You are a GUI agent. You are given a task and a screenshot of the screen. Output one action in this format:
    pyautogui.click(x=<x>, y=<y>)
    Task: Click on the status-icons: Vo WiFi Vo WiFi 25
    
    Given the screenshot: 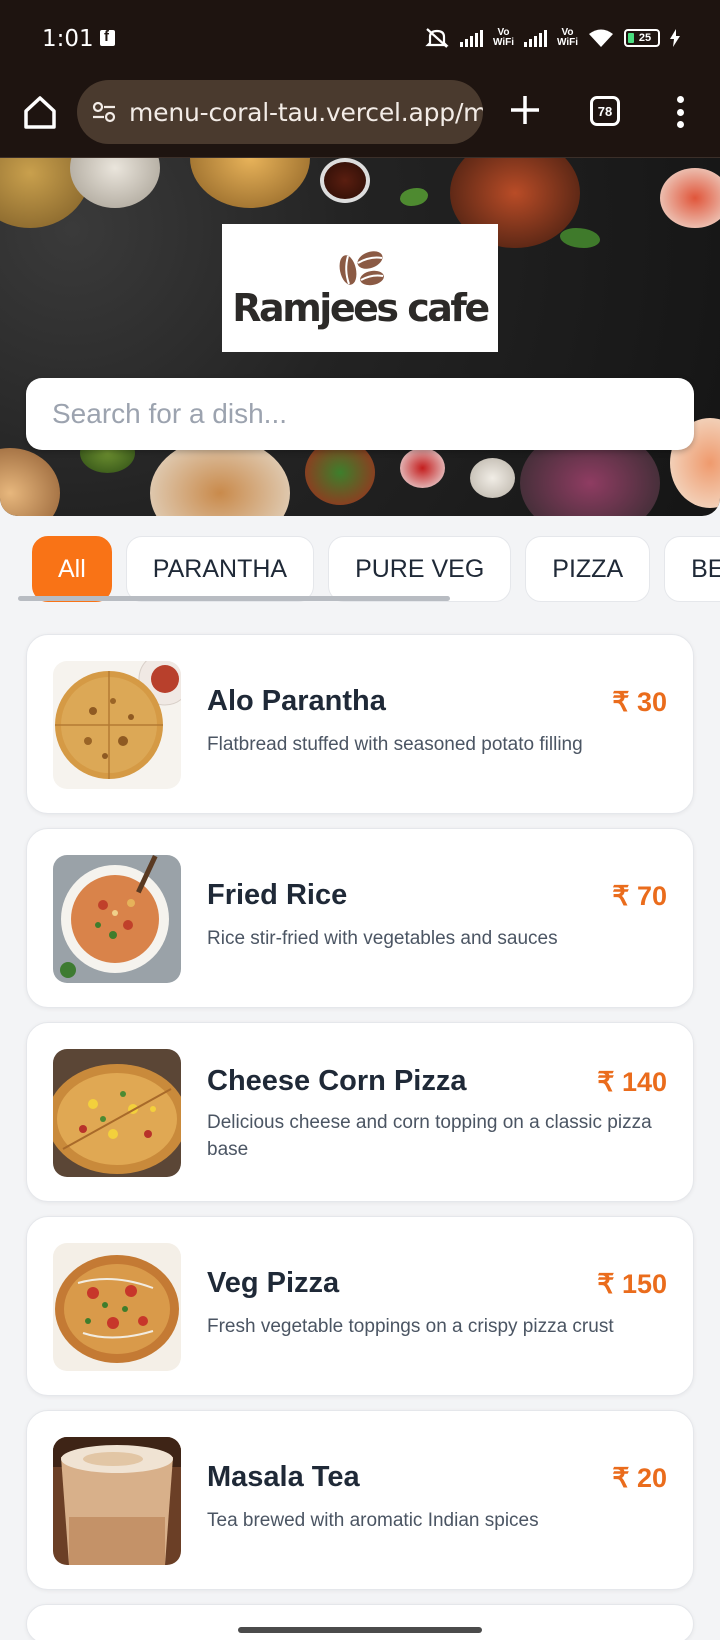 What is the action you would take?
    pyautogui.click(x=552, y=38)
    